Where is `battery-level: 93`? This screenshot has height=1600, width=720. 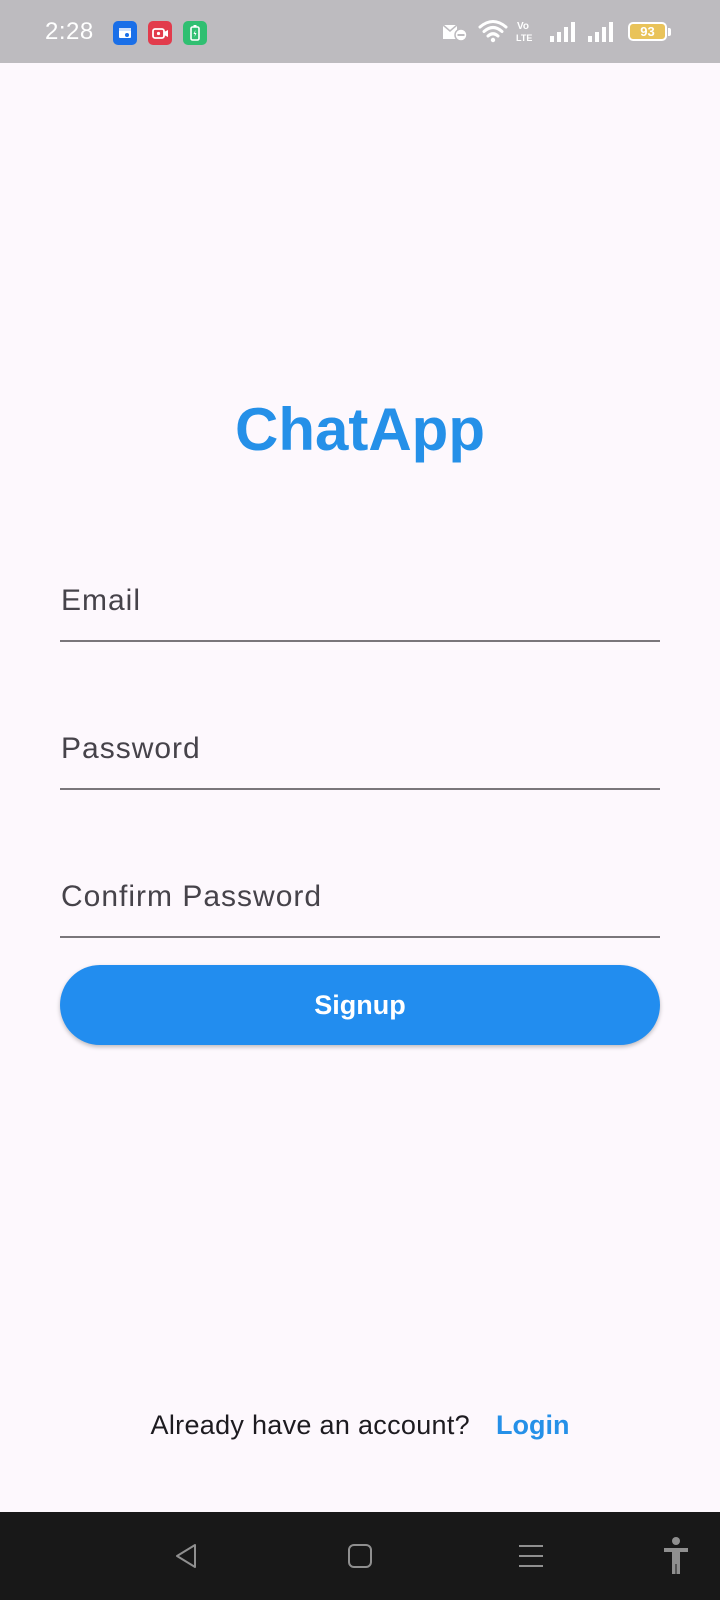 battery-level: 93 is located at coordinates (647, 31).